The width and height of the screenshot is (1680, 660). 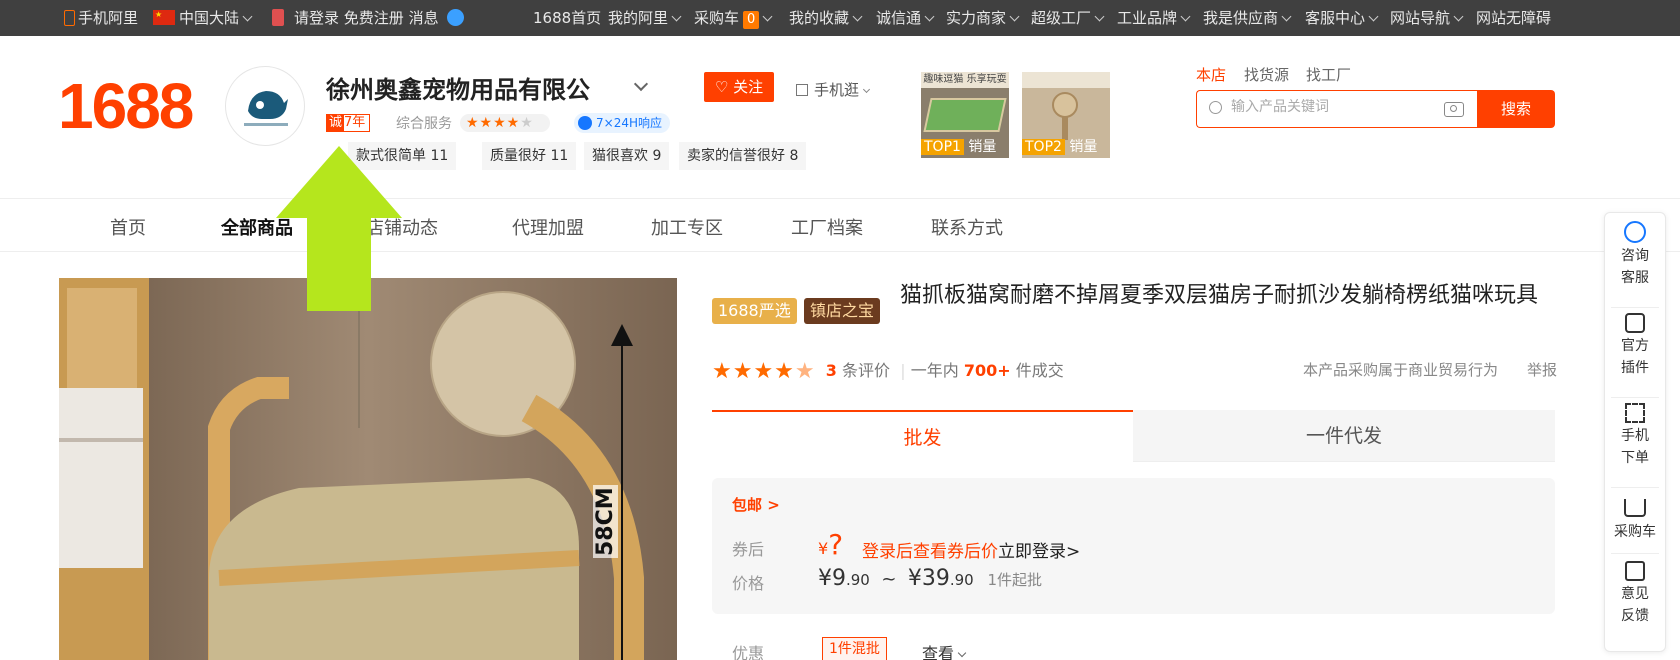 What do you see at coordinates (605, 521) in the screenshot?
I see `dimension-label: 58CM` at bounding box center [605, 521].